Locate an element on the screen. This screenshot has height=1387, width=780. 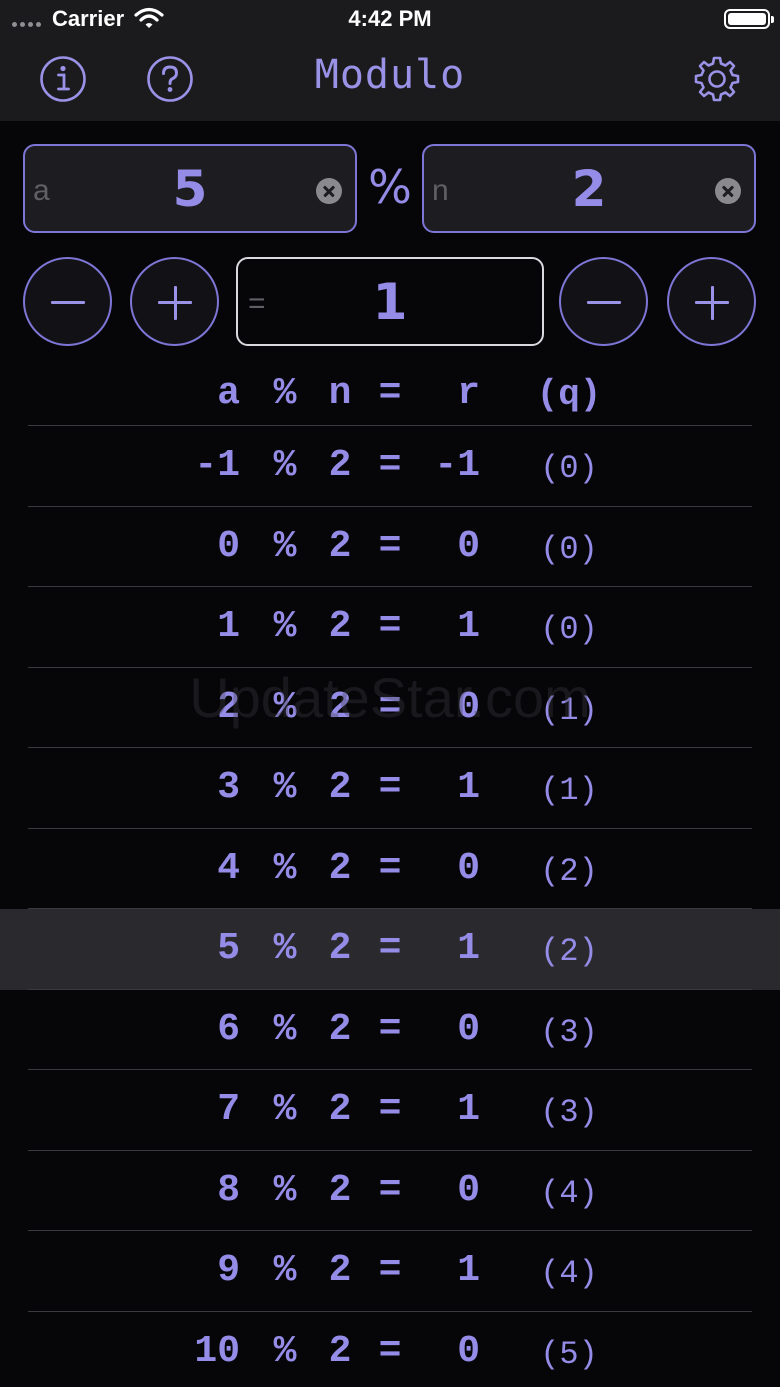
row-a: 10 is located at coordinates (217, 1351).